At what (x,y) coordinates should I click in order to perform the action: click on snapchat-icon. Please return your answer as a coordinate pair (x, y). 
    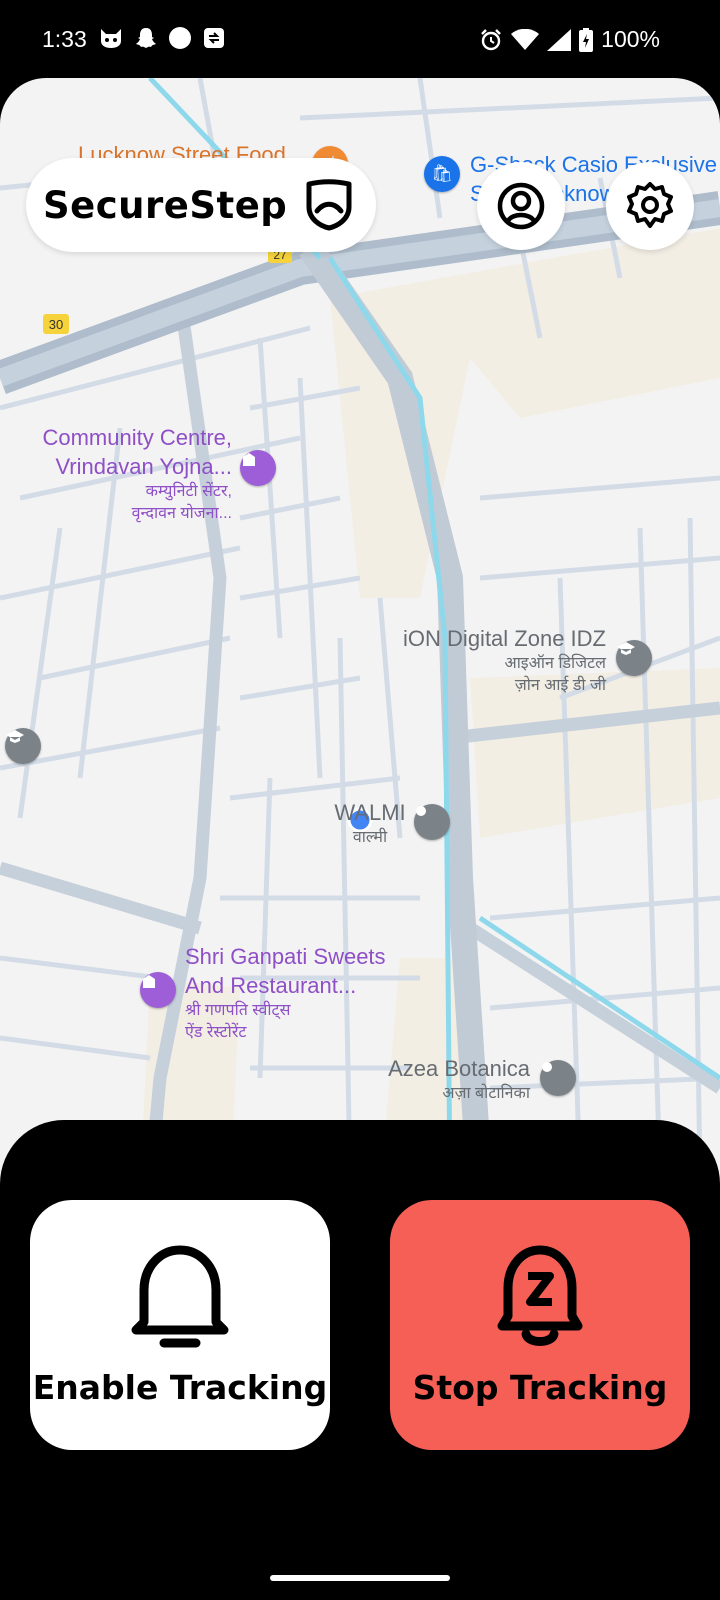
    Looking at the image, I should click on (146, 38).